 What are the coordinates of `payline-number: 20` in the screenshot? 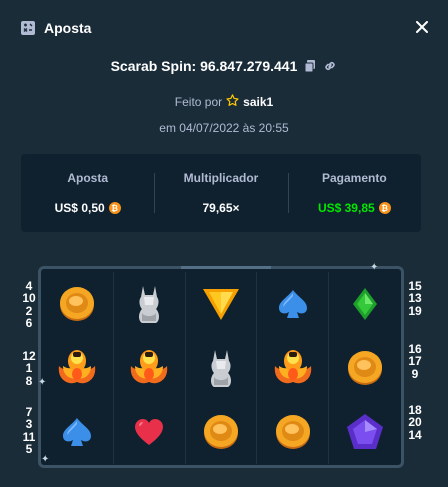 It's located at (415, 422).